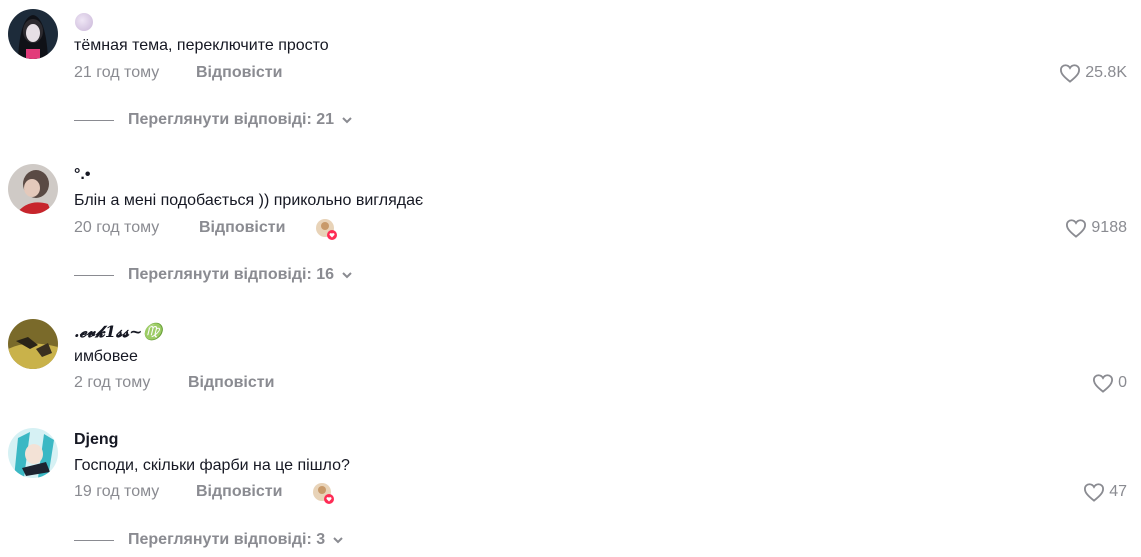 Image resolution: width=1141 pixels, height=557 pixels. I want to click on comment-time: 19 год тому, so click(117, 491).